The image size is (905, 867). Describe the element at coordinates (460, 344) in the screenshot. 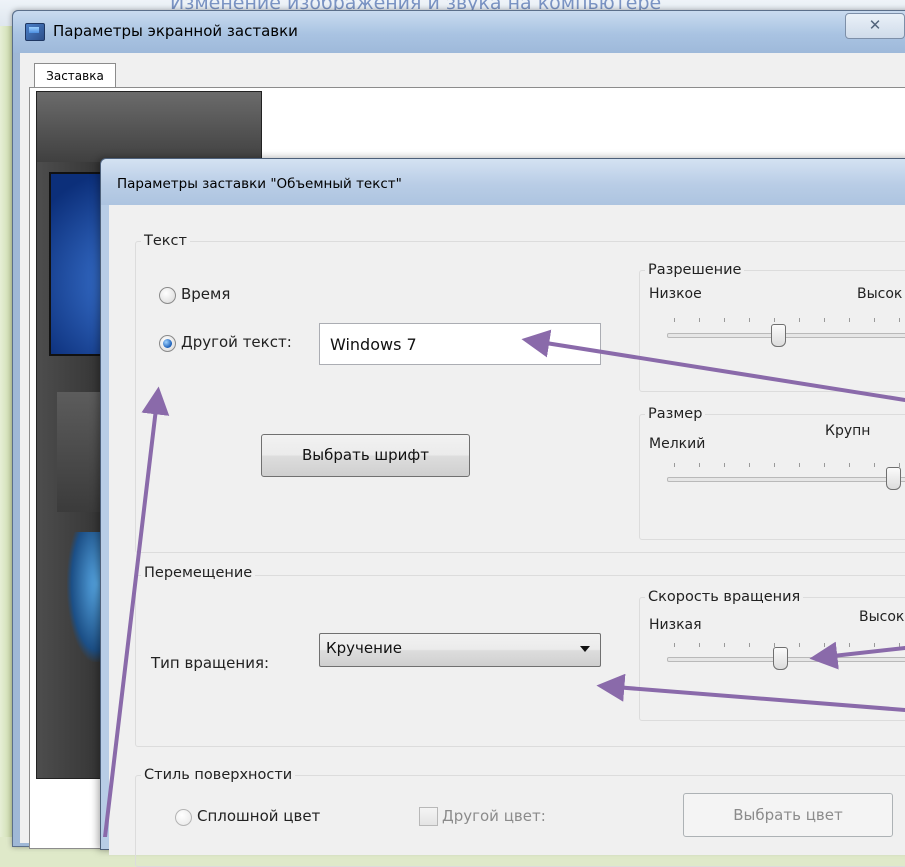

I see `custom-text-input` at that location.